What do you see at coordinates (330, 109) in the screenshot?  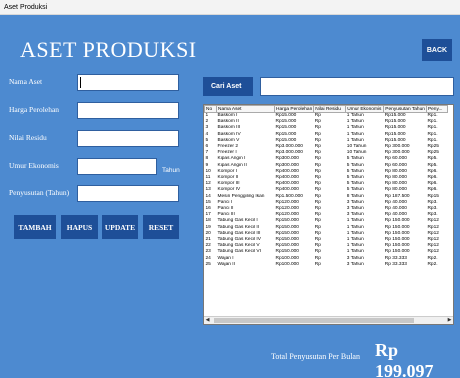 I see `column-header: Nilai Residu` at bounding box center [330, 109].